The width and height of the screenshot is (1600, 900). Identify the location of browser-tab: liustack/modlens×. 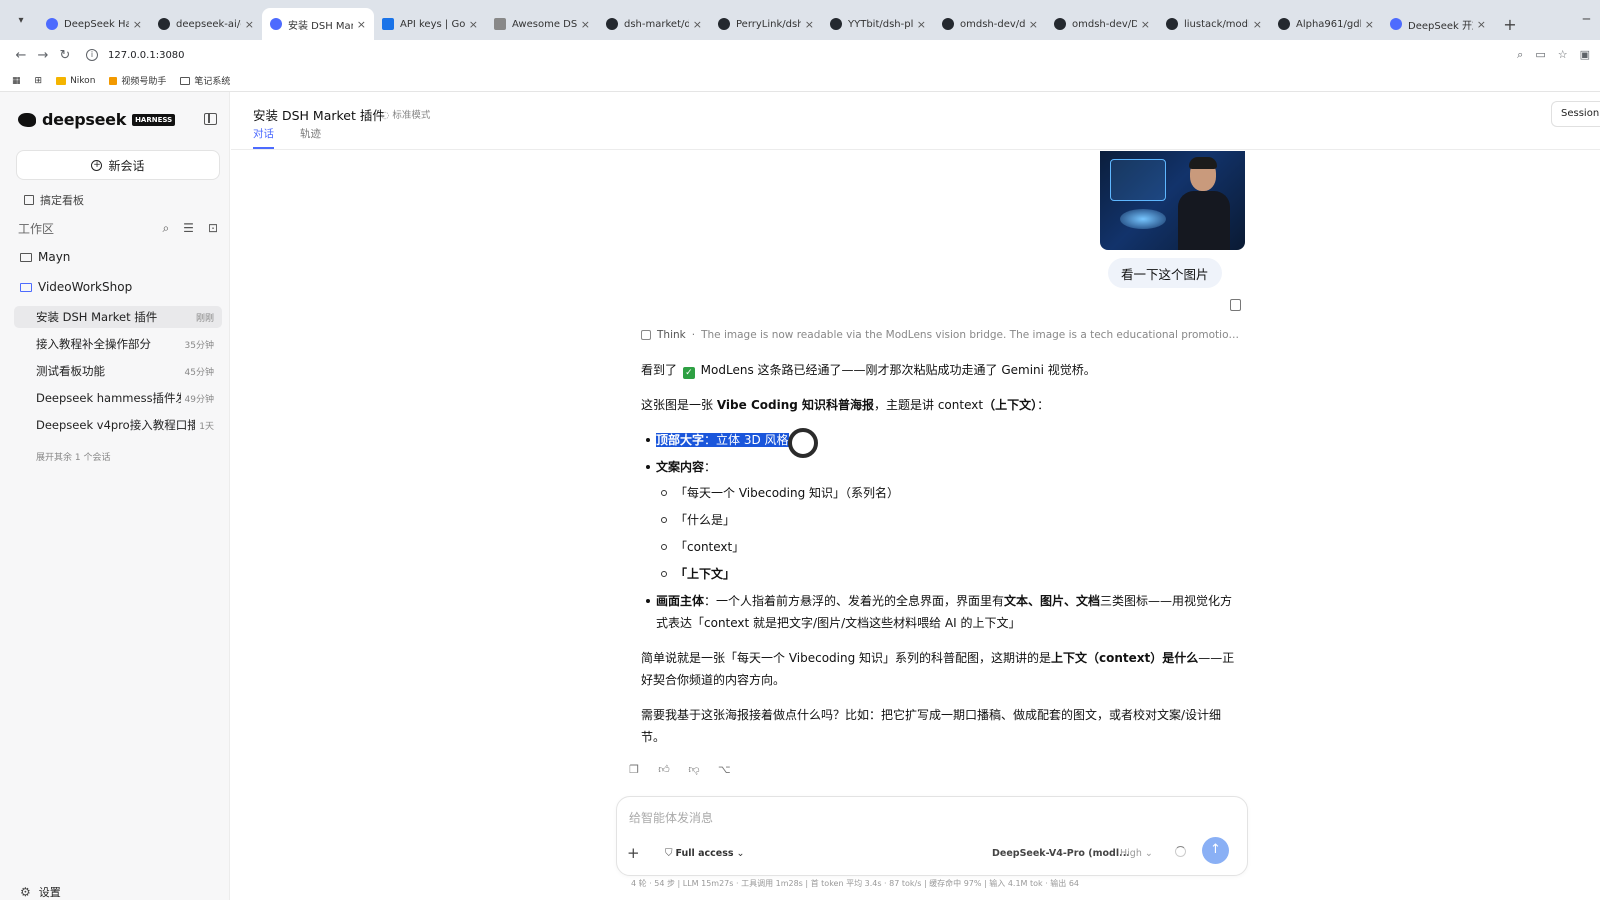
(1214, 24).